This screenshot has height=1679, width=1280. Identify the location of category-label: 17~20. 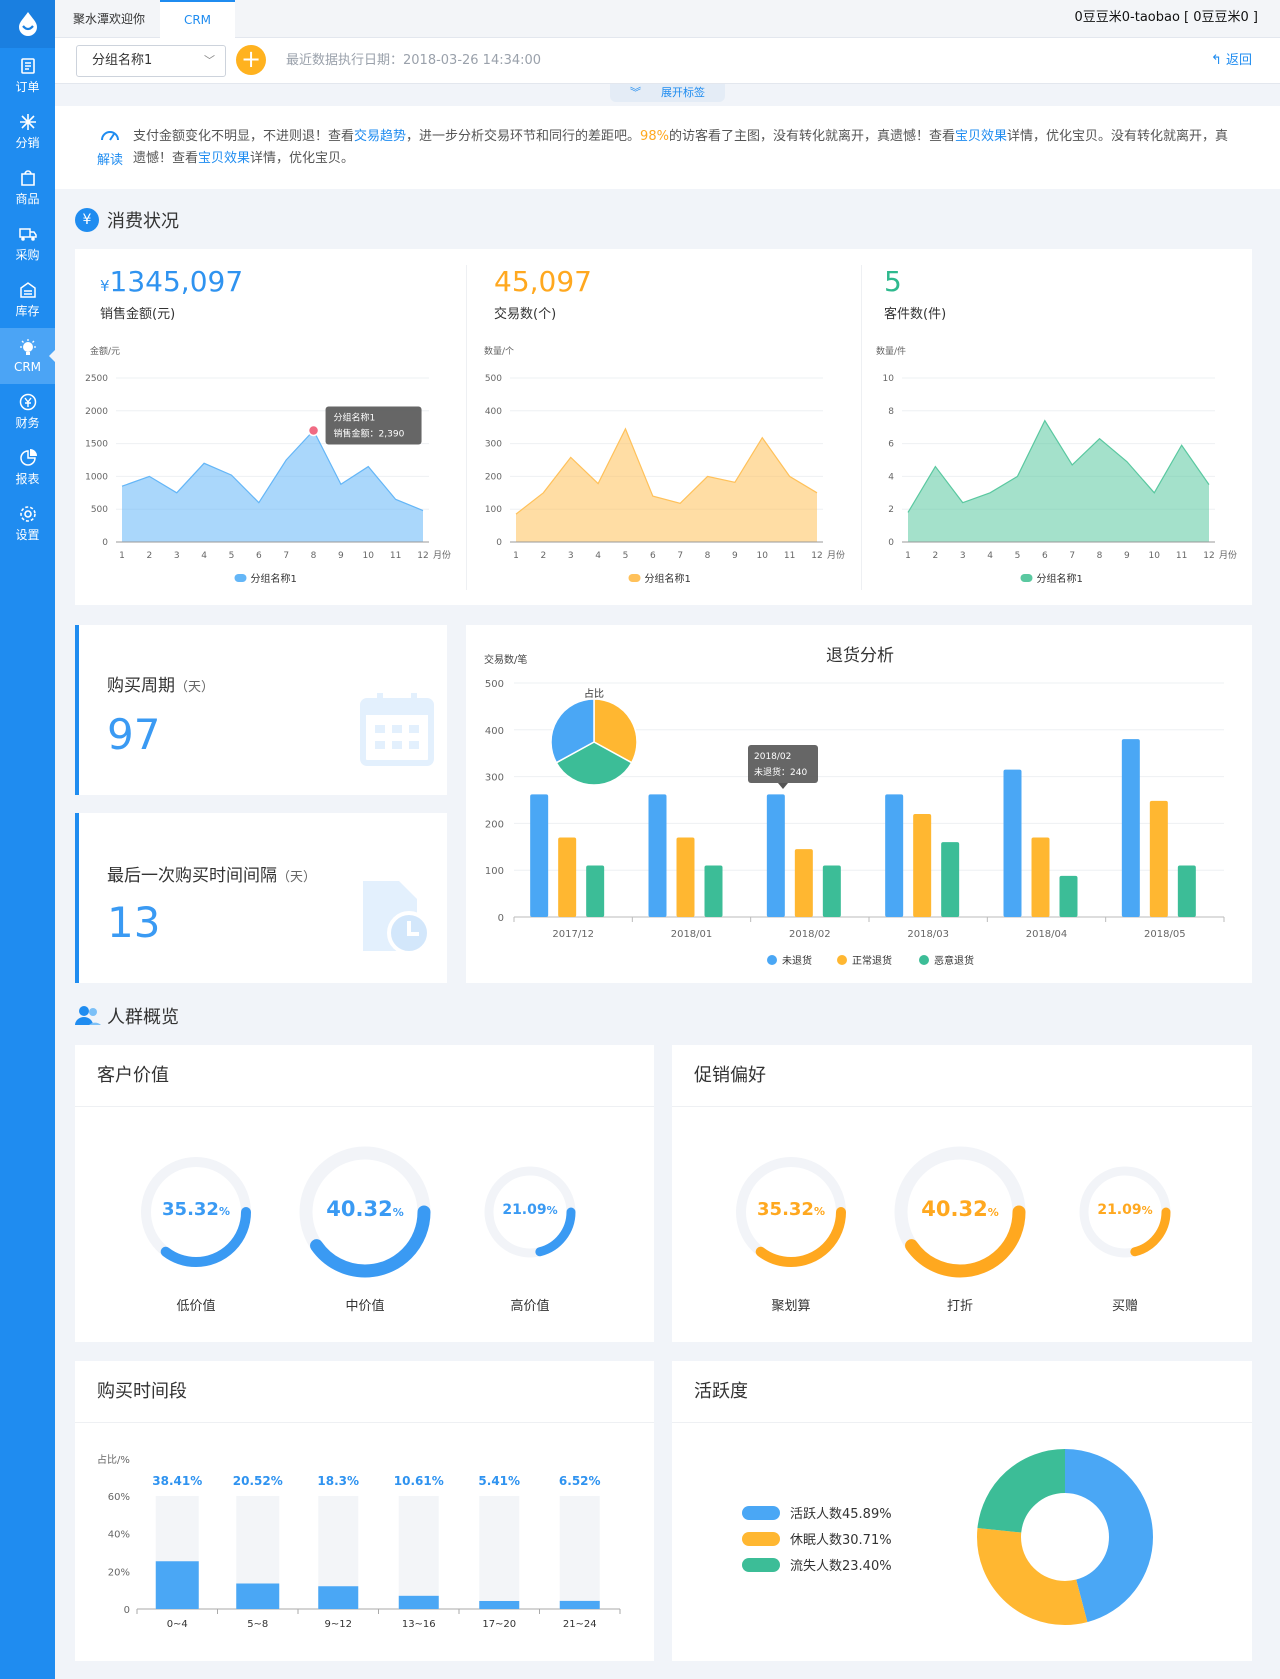
(499, 1624).